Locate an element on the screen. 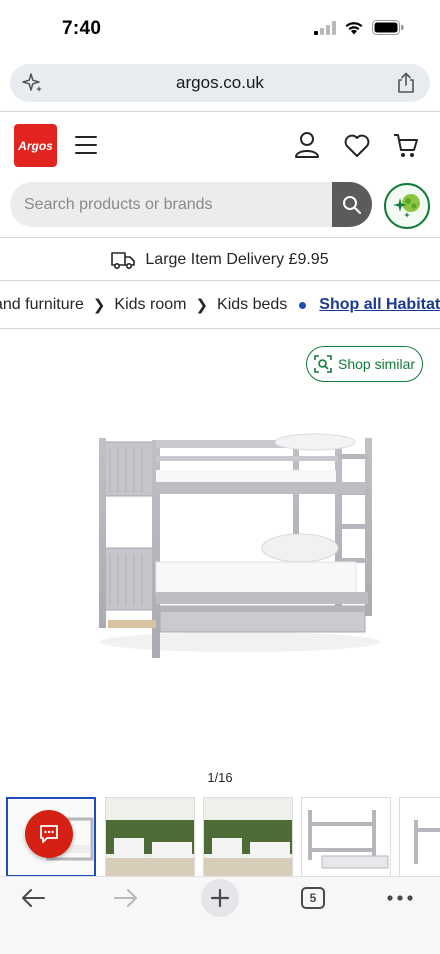 Image resolution: width=440 pixels, height=954 pixels. battery-icon is located at coordinates (388, 27).